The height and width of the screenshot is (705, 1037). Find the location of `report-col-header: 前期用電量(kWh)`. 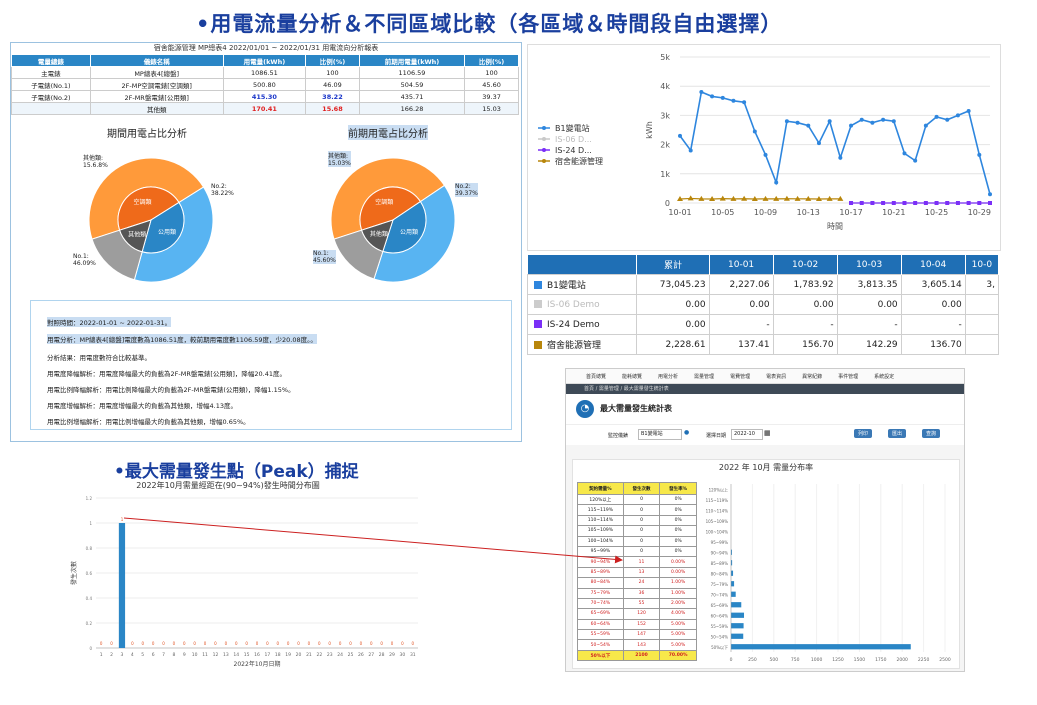

report-col-header: 前期用電量(kWh) is located at coordinates (412, 60).